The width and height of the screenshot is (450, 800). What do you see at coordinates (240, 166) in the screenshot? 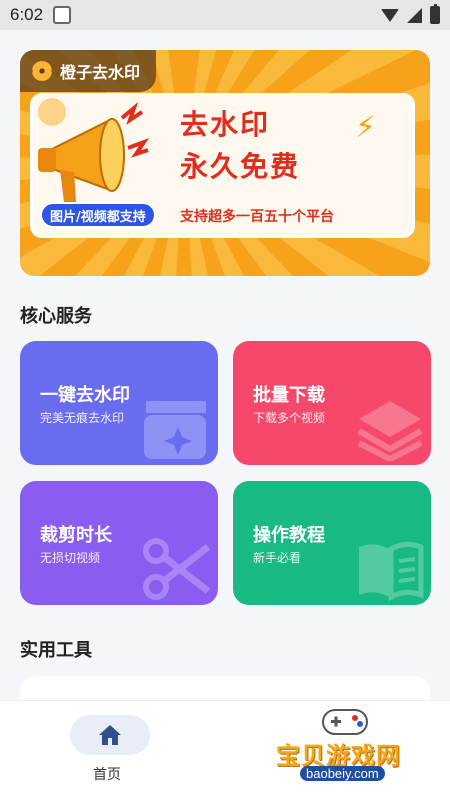
I see `headline-line-2: 永久免费` at bounding box center [240, 166].